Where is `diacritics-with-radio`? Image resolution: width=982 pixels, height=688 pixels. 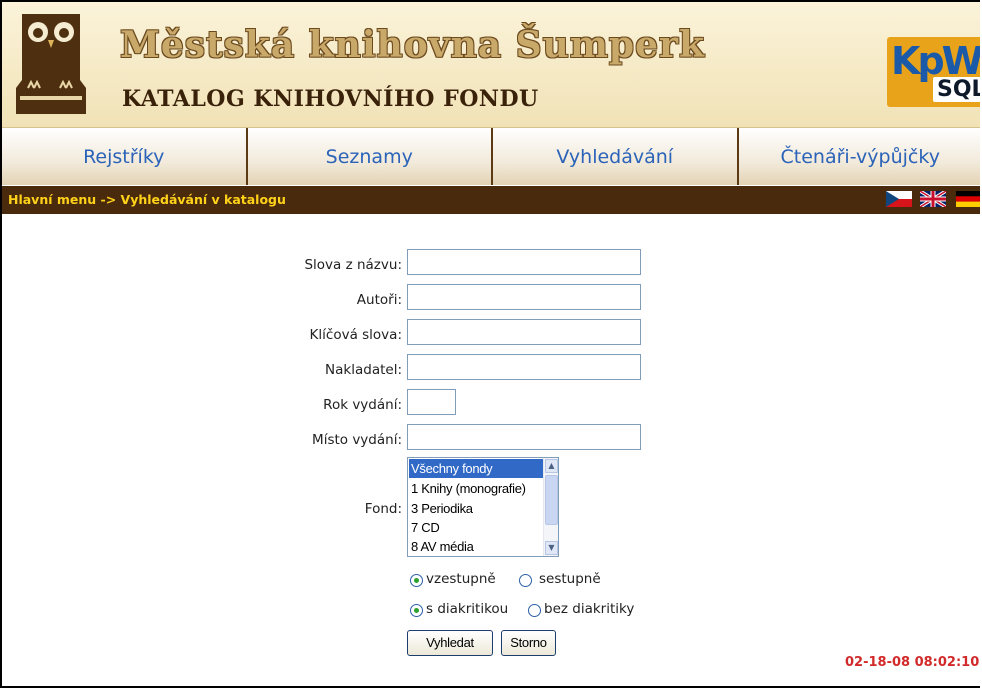
diacritics-with-radio is located at coordinates (416, 610).